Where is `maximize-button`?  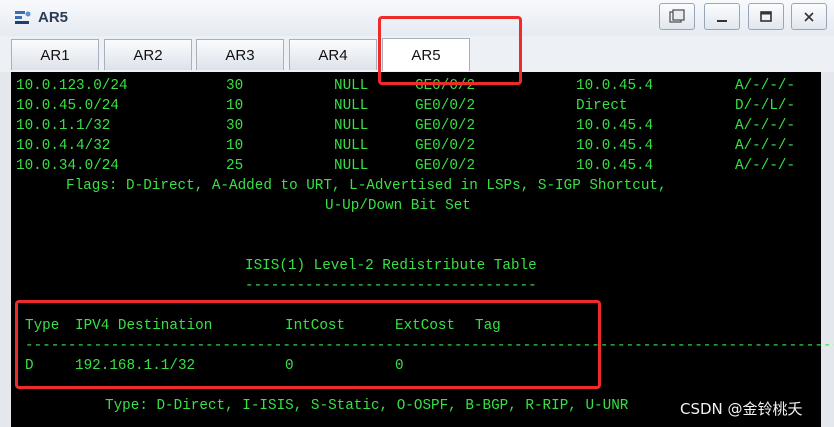
maximize-button is located at coordinates (766, 16).